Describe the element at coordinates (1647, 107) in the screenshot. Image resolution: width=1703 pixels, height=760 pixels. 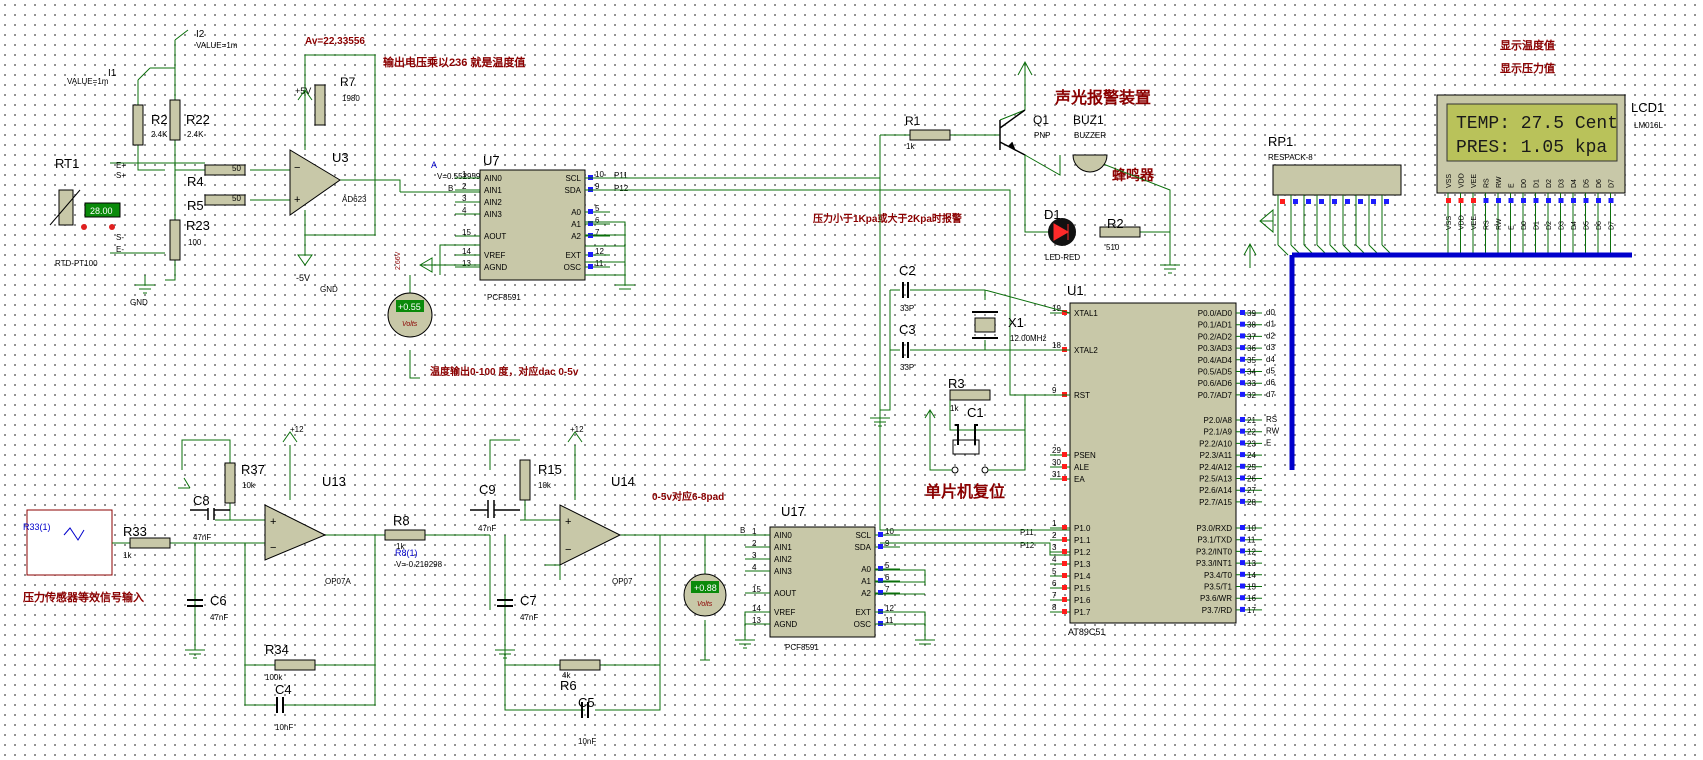
I see `lcd-ref: LCD1` at that location.